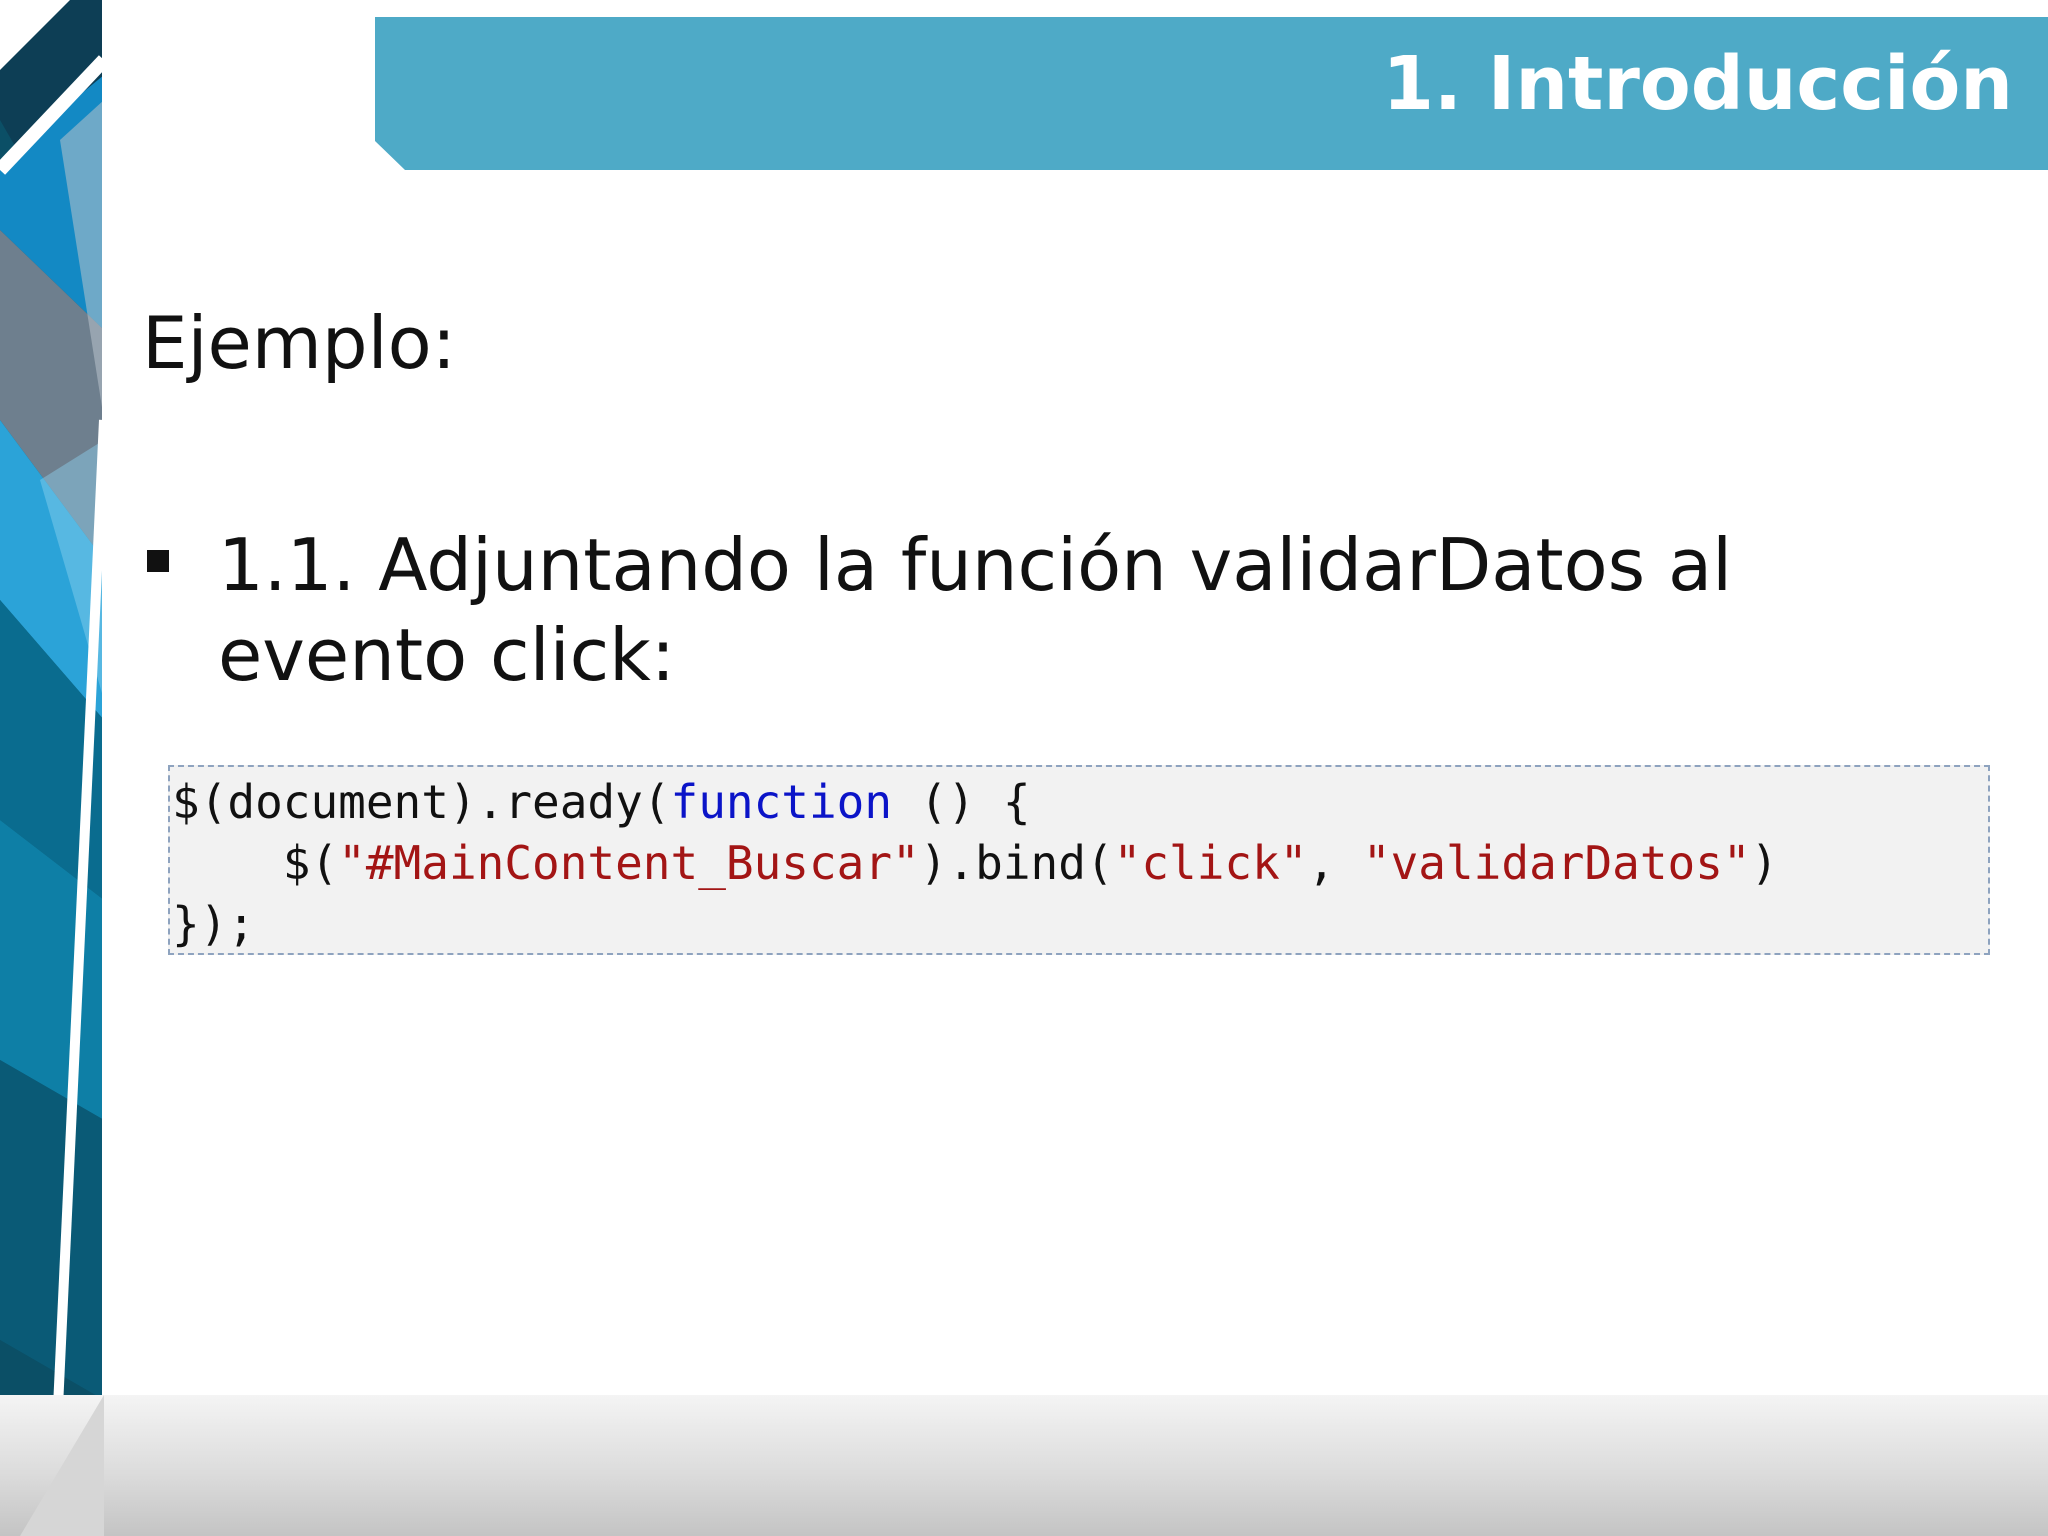 This screenshot has width=2048, height=1536. What do you see at coordinates (781, 802) in the screenshot?
I see `code-keyword: function` at bounding box center [781, 802].